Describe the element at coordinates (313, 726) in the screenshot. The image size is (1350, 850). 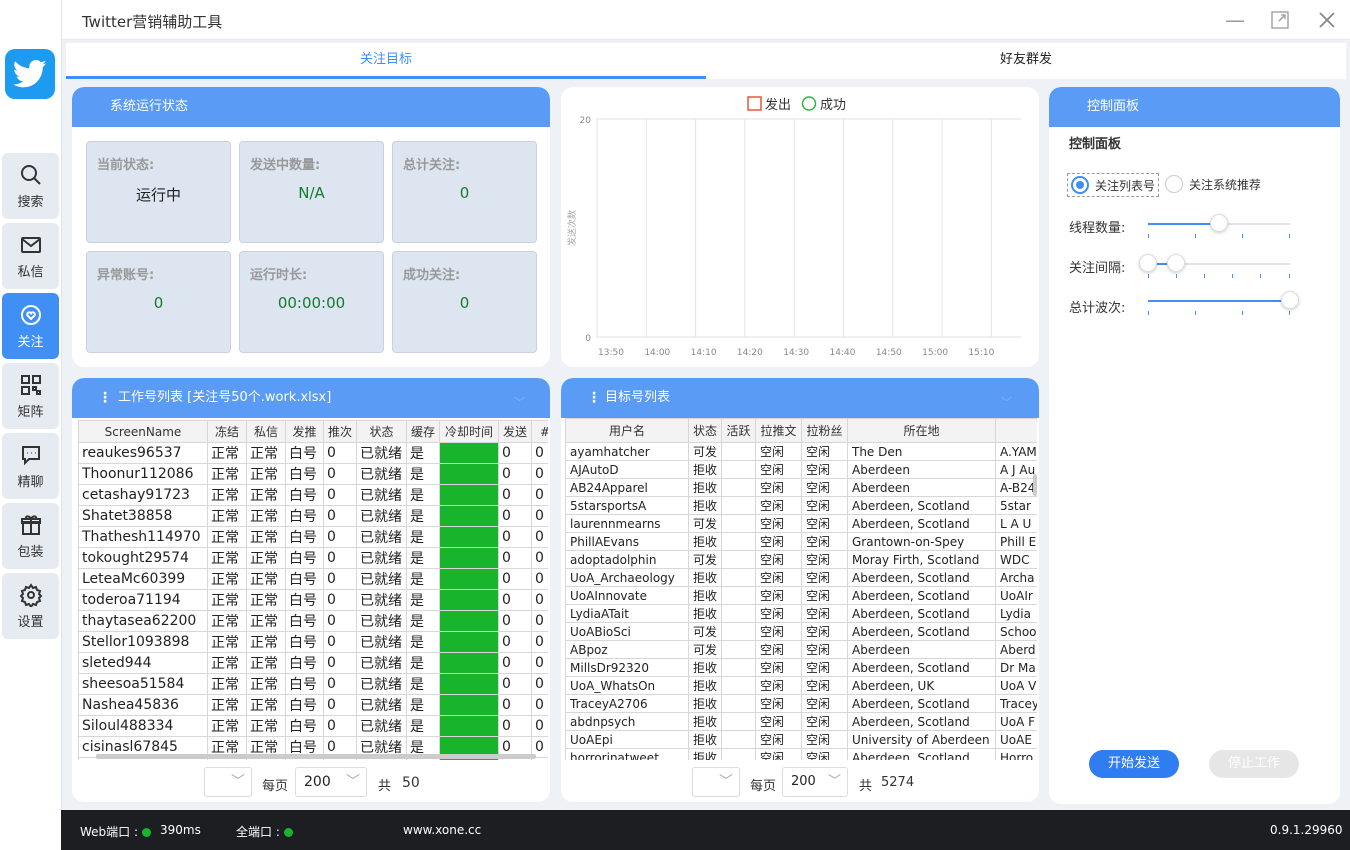
I see `table-row: Siloul488334 正常 正常 白号 0 已就绪是 0 0` at that location.